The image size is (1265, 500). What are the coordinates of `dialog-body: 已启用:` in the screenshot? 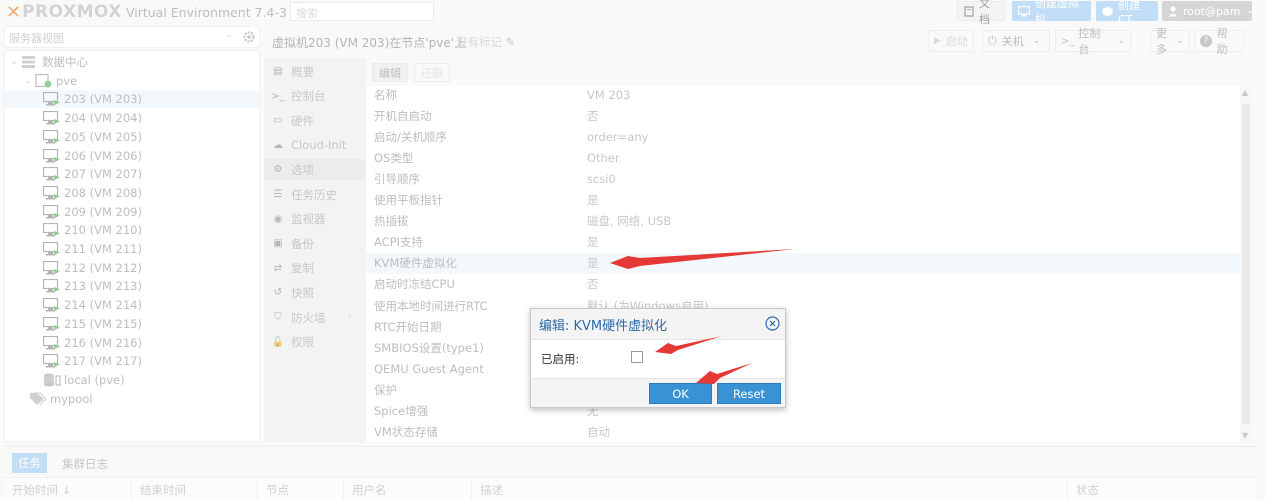 It's located at (658, 359).